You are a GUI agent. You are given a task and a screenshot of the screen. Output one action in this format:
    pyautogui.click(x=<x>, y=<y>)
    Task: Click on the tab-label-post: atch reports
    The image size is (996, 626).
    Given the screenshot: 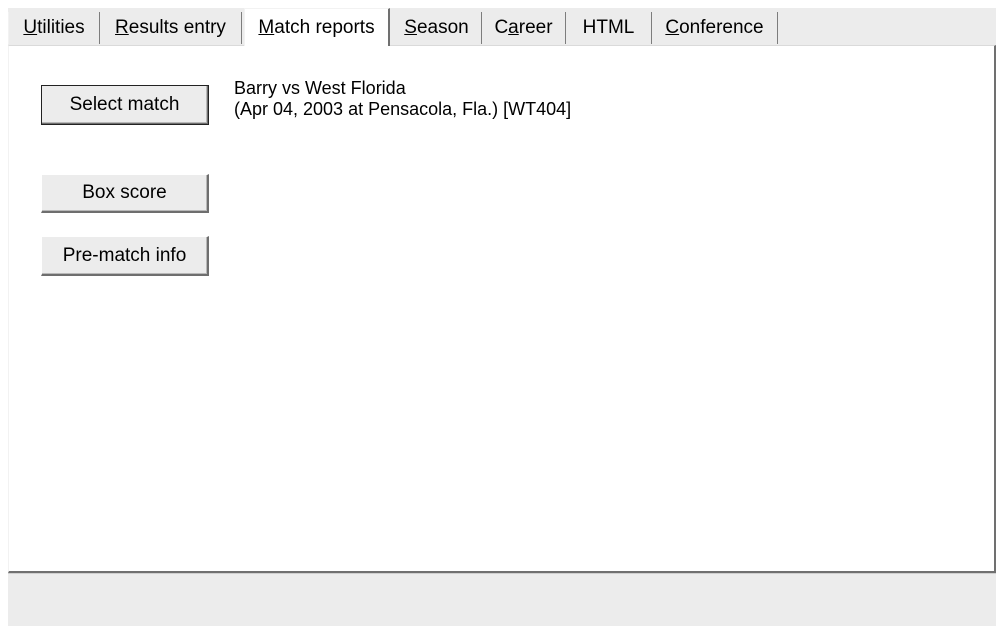 What is the action you would take?
    pyautogui.click(x=324, y=27)
    